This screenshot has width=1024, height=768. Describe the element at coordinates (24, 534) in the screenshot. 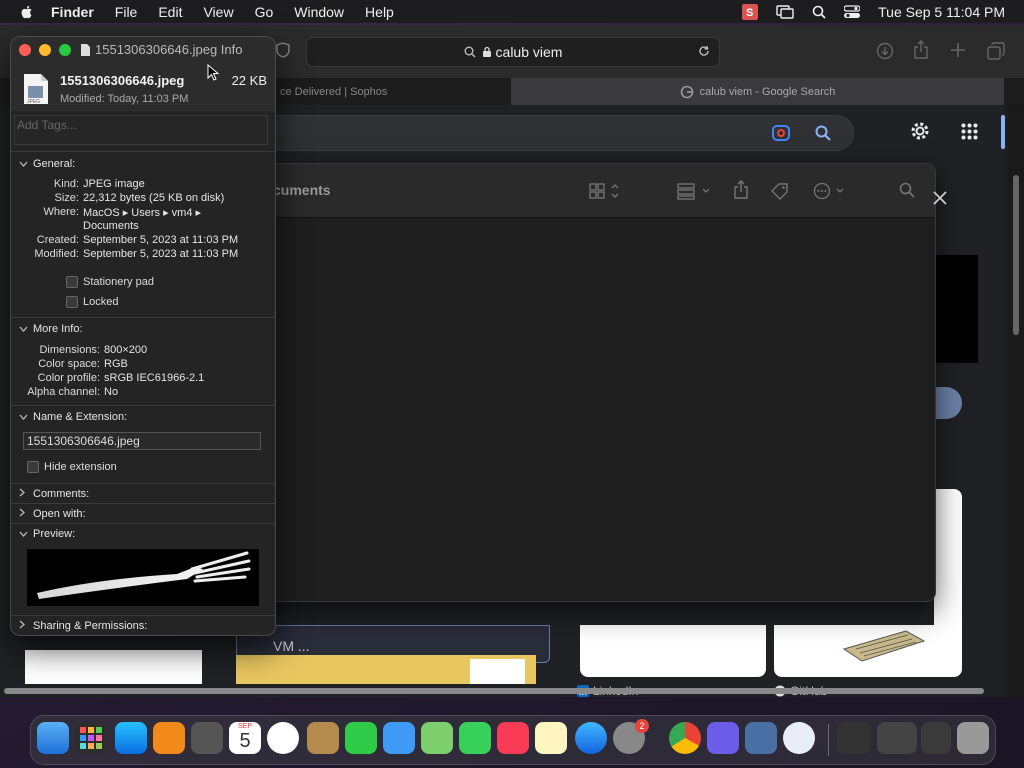

I see `chevron-down-icon` at that location.